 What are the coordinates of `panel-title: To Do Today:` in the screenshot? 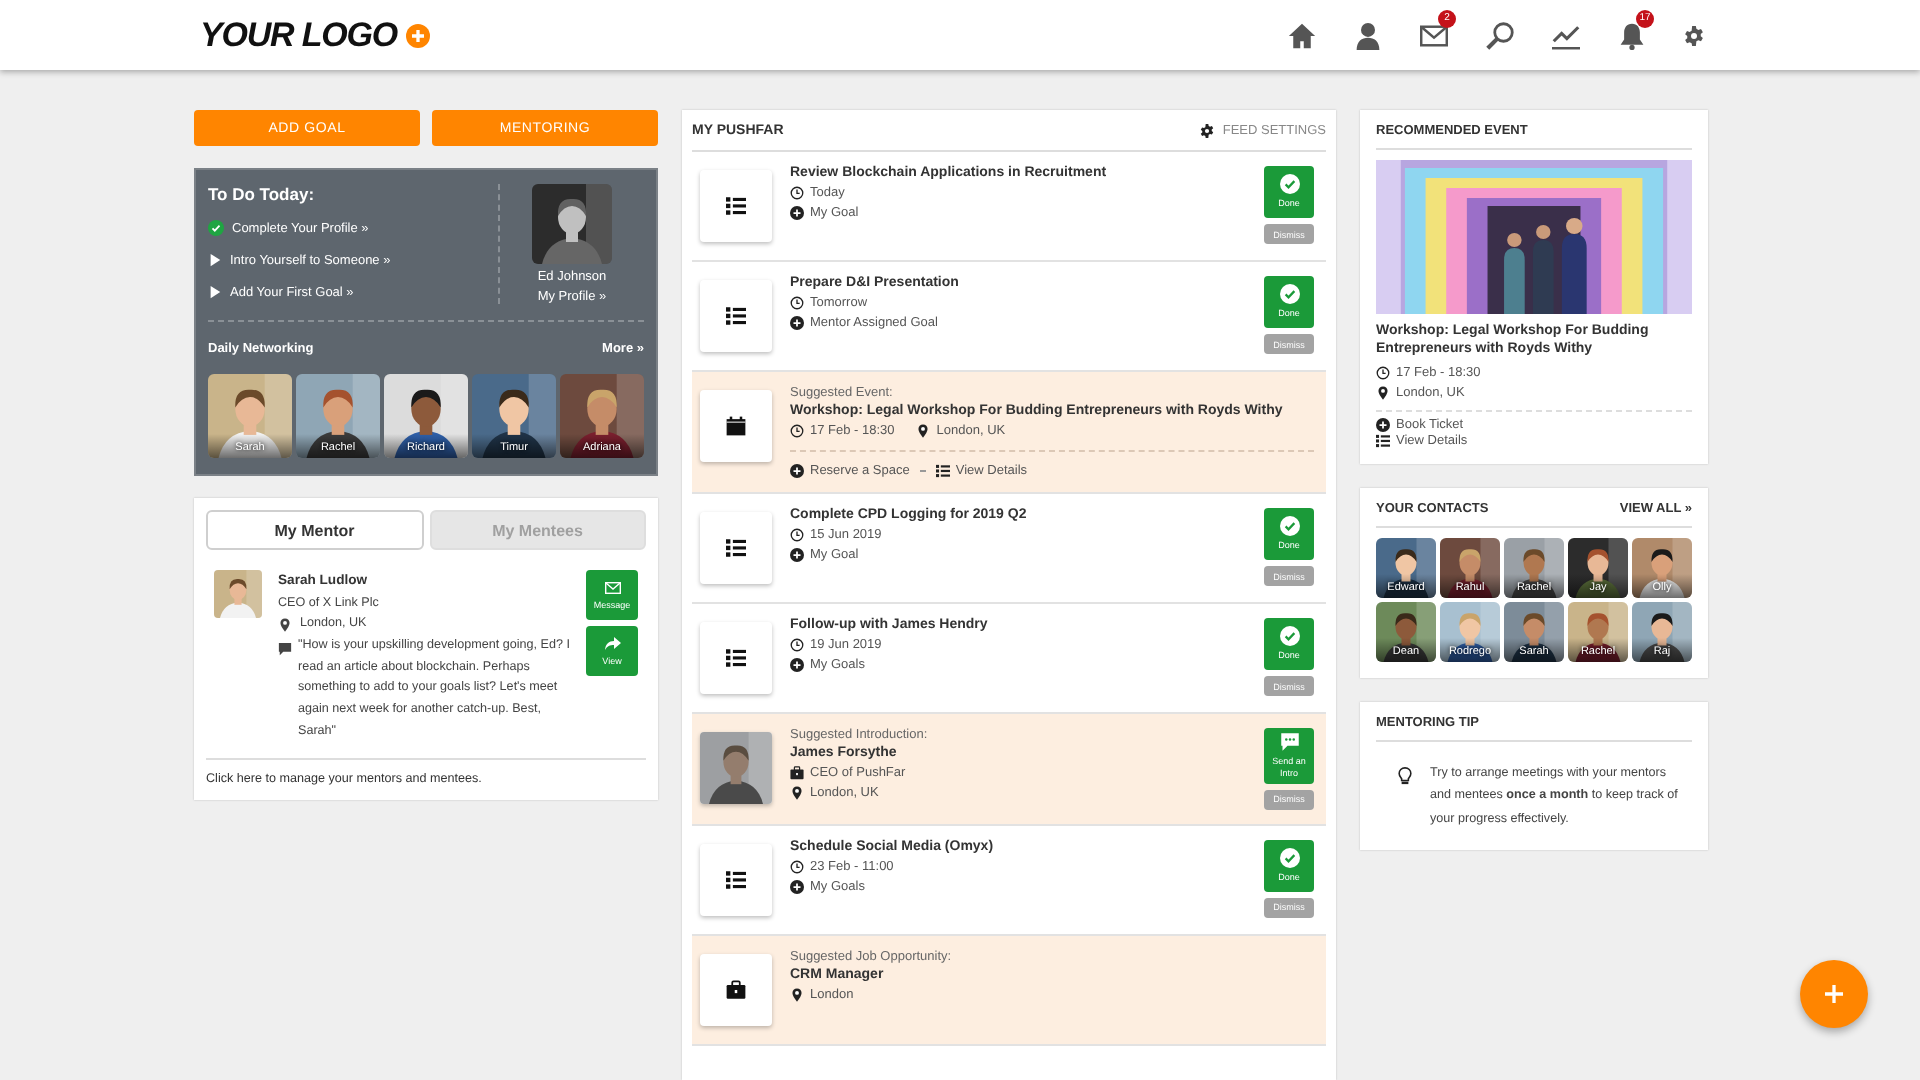 It's located at (262, 194).